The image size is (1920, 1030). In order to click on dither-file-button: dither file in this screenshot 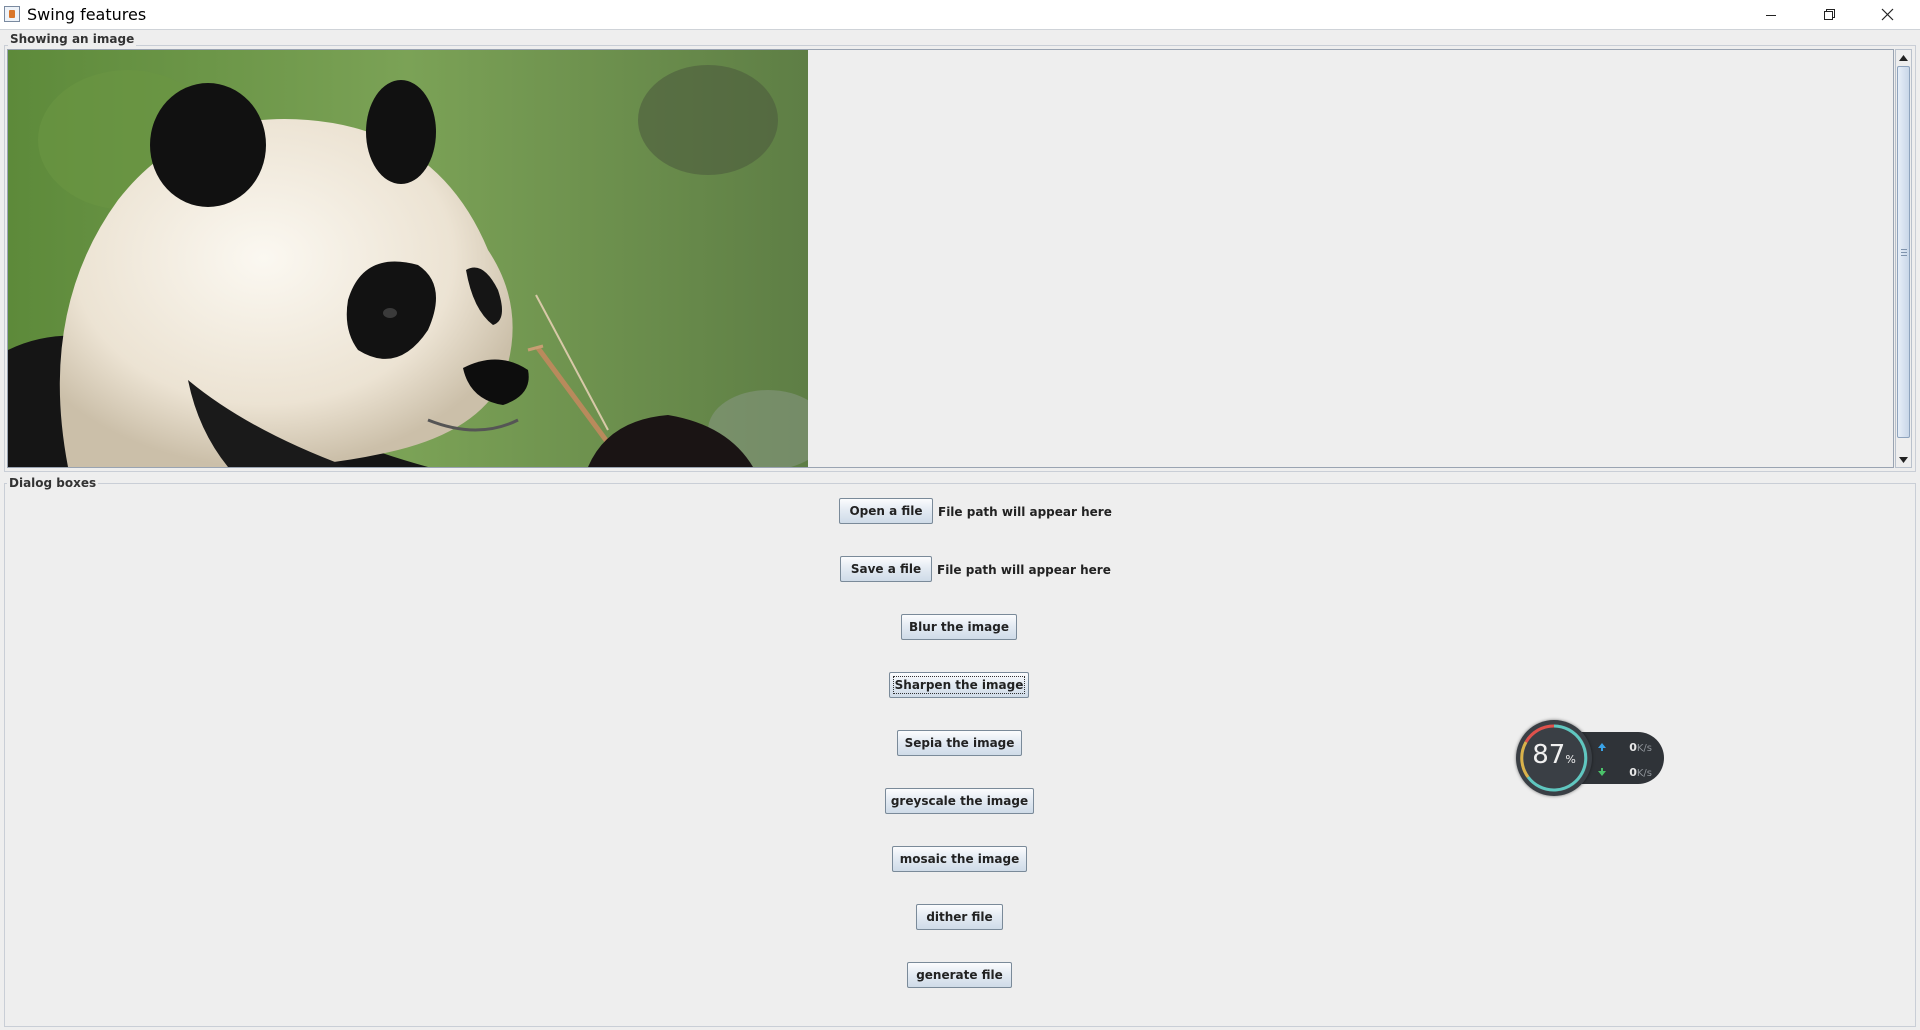, I will do `click(959, 917)`.